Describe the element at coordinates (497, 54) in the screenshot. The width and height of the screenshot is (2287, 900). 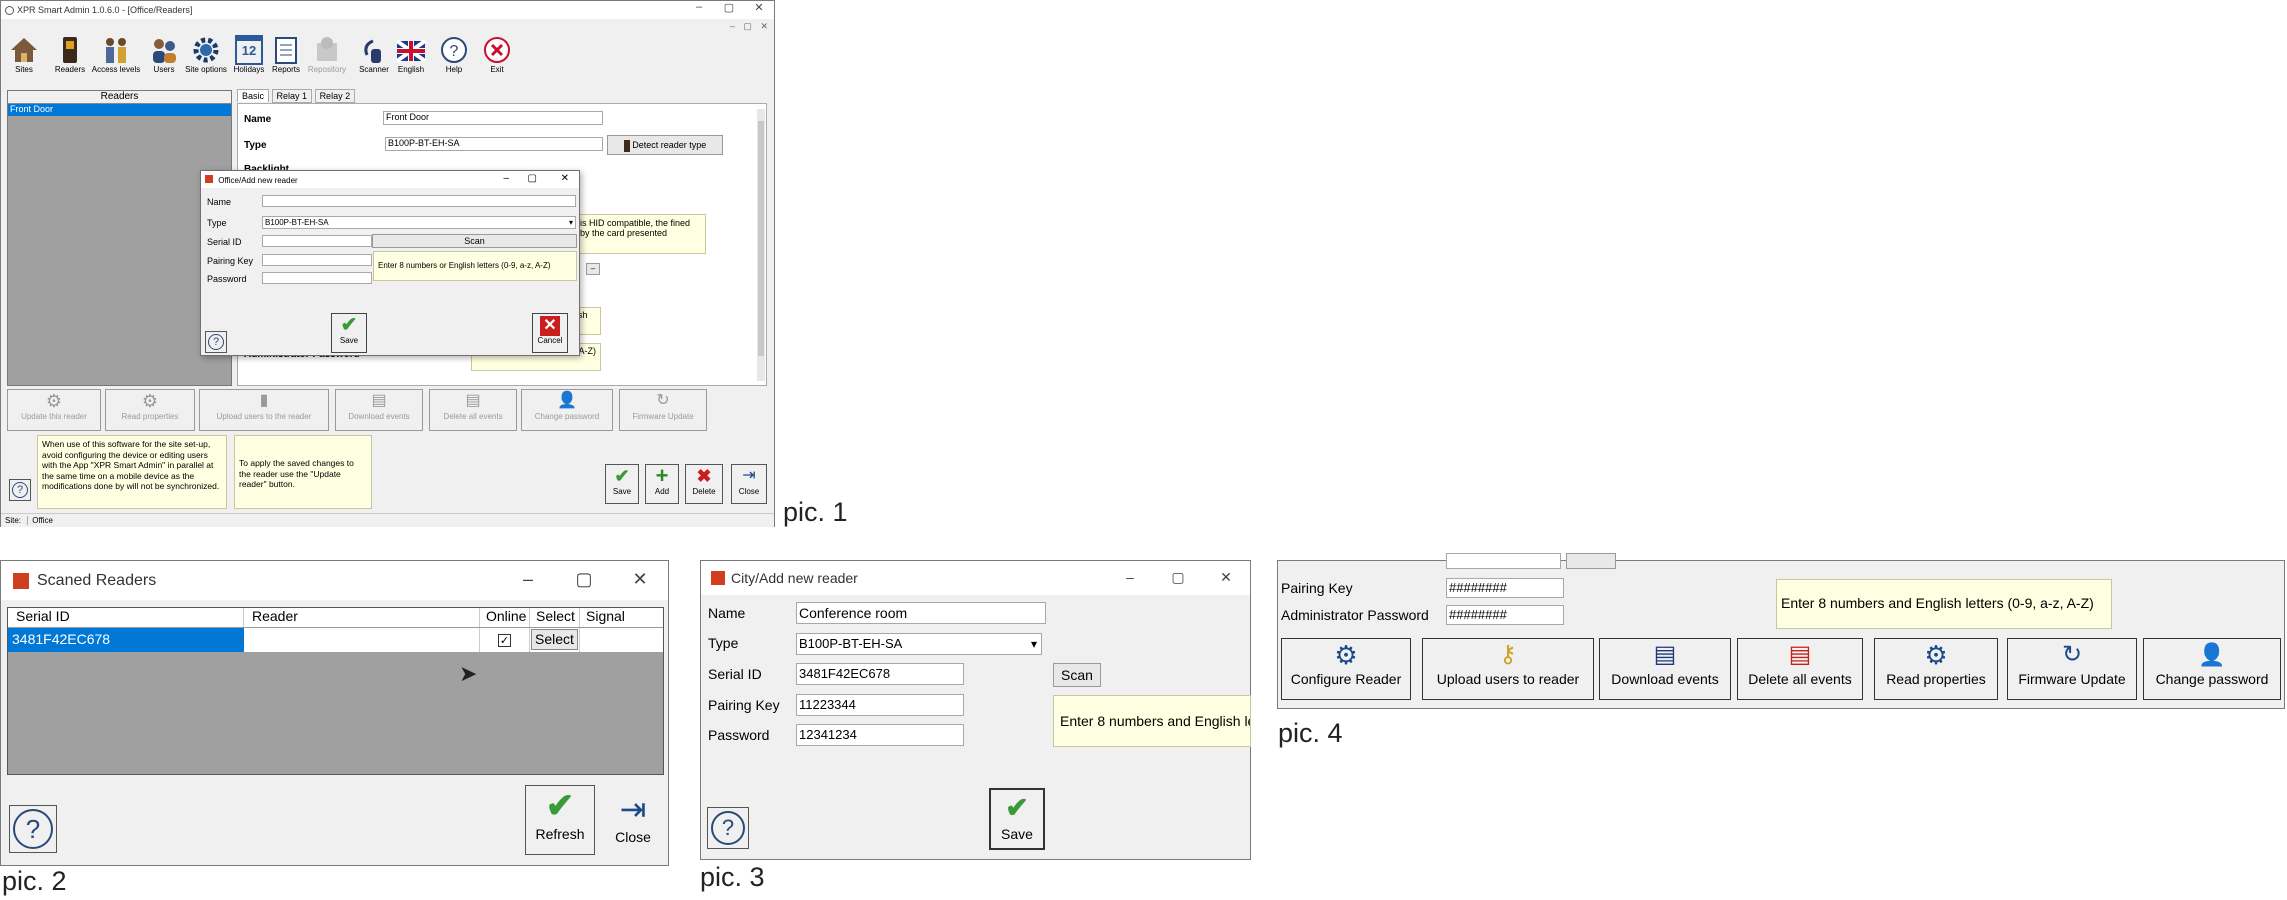
I see `toolbar-exit: Exit` at that location.